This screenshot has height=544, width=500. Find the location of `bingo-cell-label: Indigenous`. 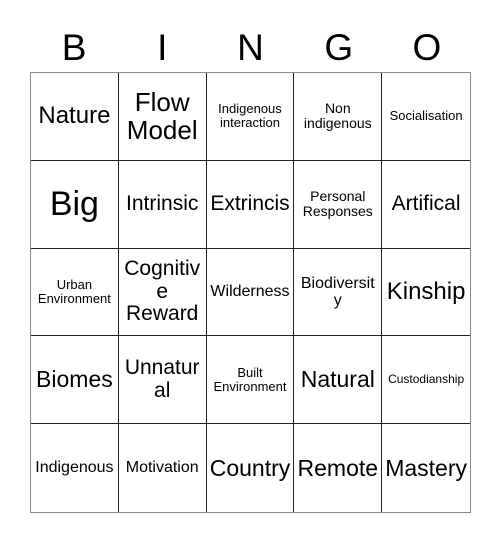

bingo-cell-label: Indigenous is located at coordinates (74, 468).